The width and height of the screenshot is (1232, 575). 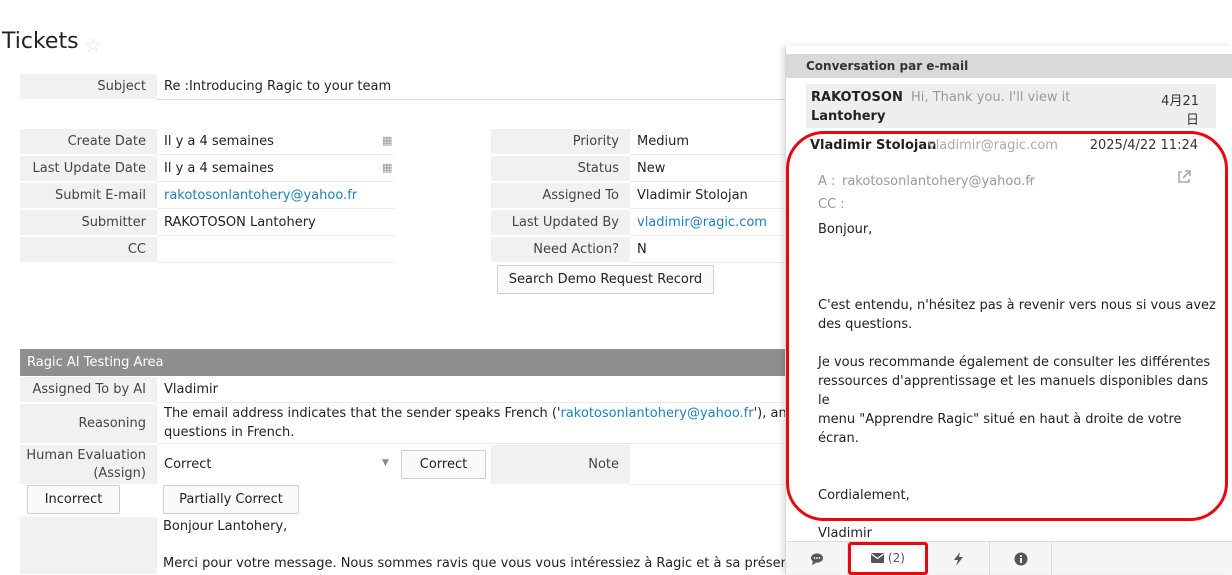 I want to click on search-demo-request-button: Search Demo Request Record, so click(x=605, y=279).